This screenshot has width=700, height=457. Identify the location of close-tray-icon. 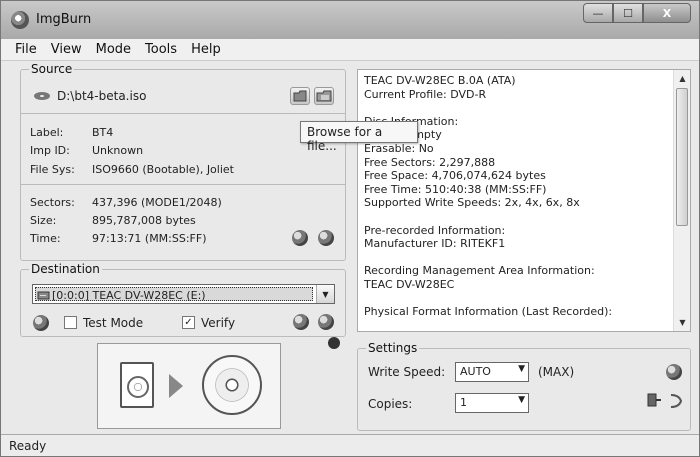
(326, 322).